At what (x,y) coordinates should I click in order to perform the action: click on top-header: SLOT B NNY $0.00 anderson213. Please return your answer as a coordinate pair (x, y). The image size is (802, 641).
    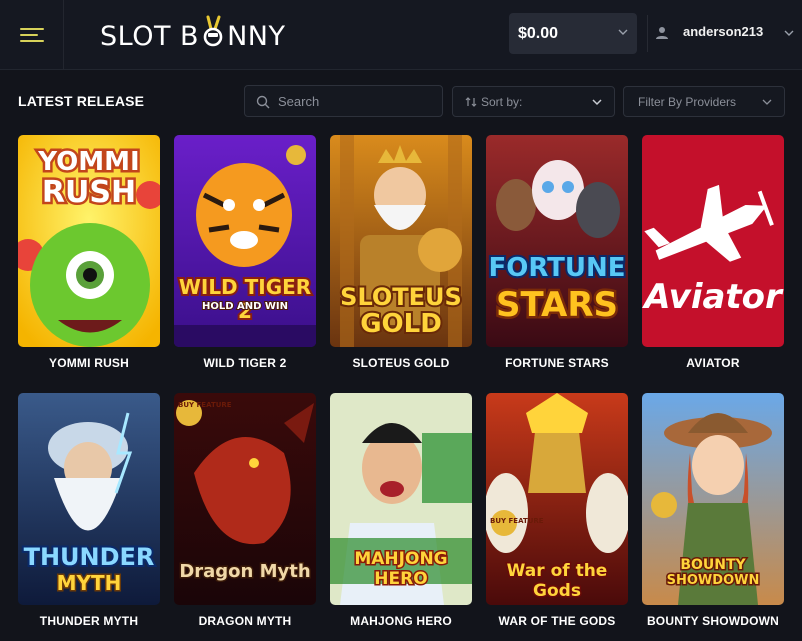
    Looking at the image, I should click on (401, 35).